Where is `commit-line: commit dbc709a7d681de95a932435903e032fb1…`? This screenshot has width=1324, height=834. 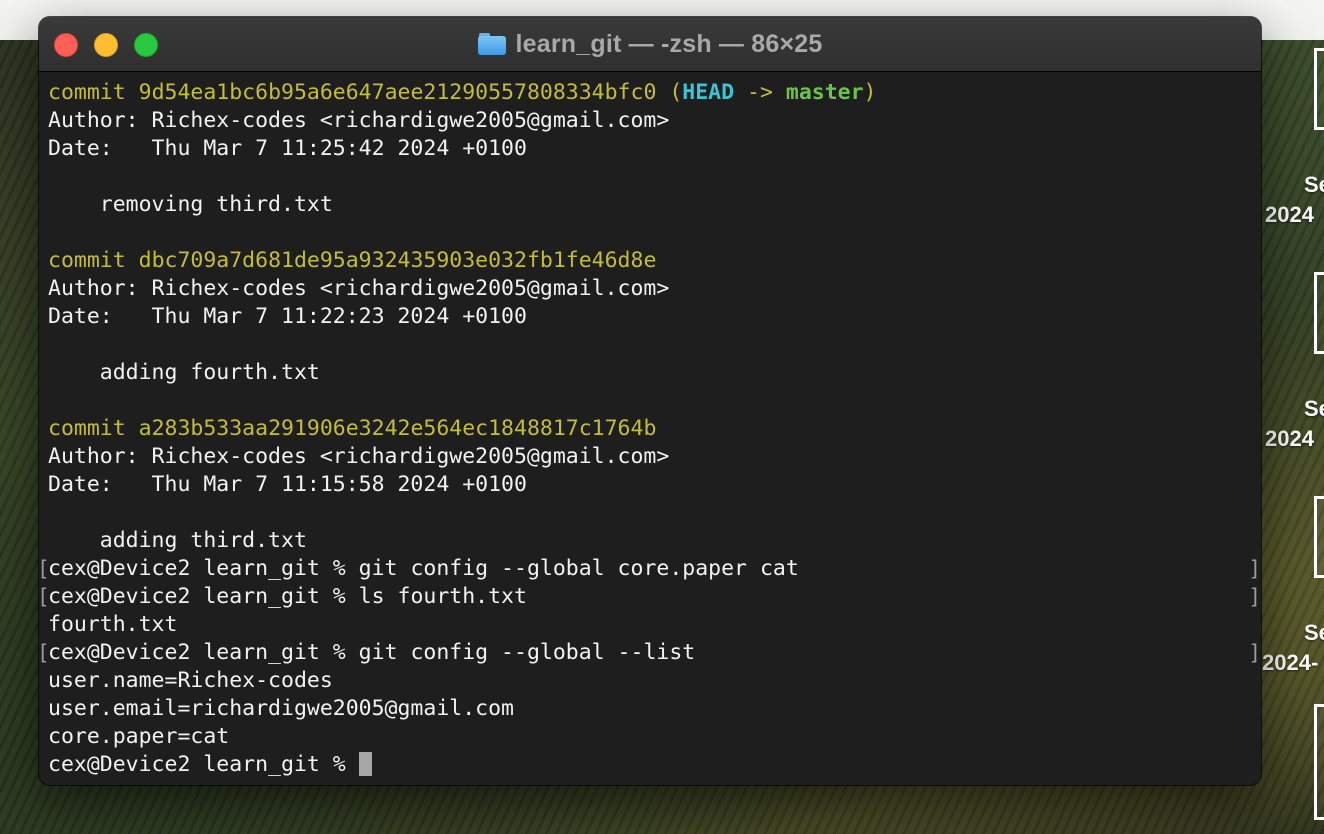
commit-line: commit dbc709a7d681de95a932435903e032fb1… is located at coordinates (650, 261).